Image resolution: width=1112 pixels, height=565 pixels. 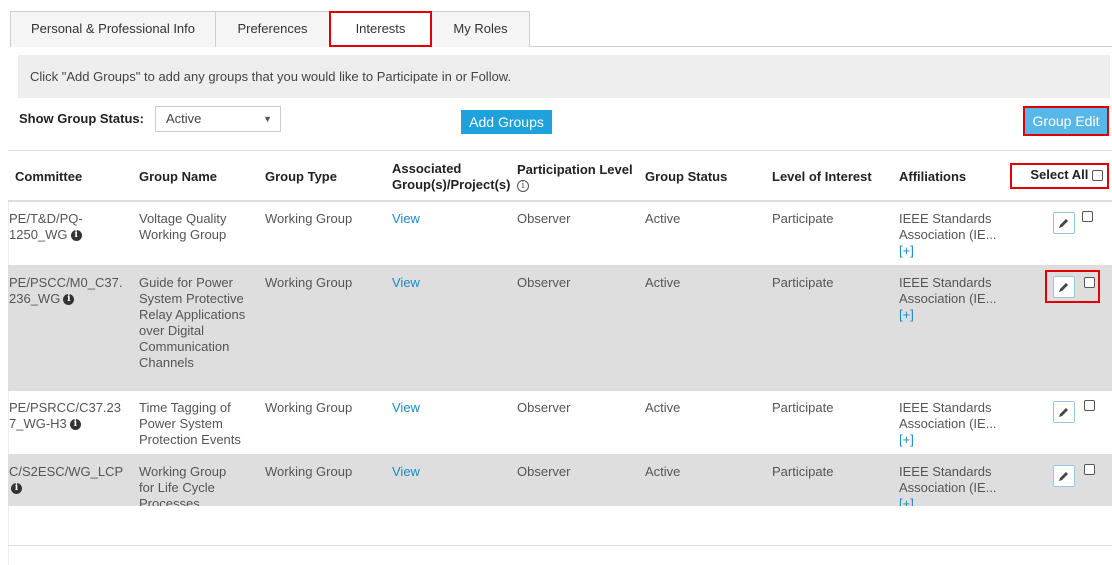 What do you see at coordinates (190, 439) in the screenshot?
I see `group-name-line: Protection Events` at bounding box center [190, 439].